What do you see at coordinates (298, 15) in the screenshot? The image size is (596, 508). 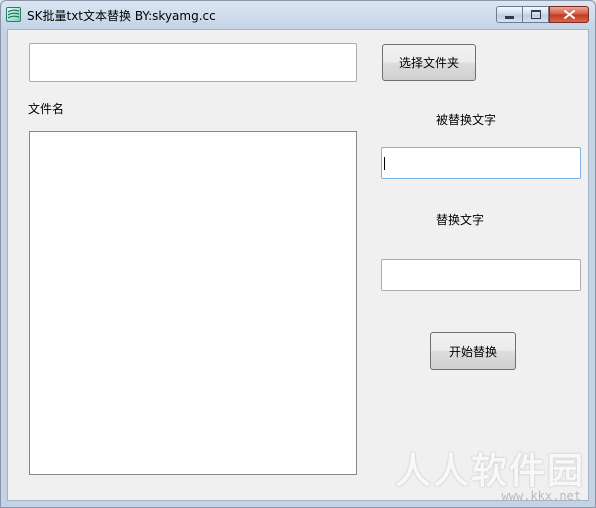 I see `title-bar: SK批量txt文本替换 BY:skyamg.cc` at bounding box center [298, 15].